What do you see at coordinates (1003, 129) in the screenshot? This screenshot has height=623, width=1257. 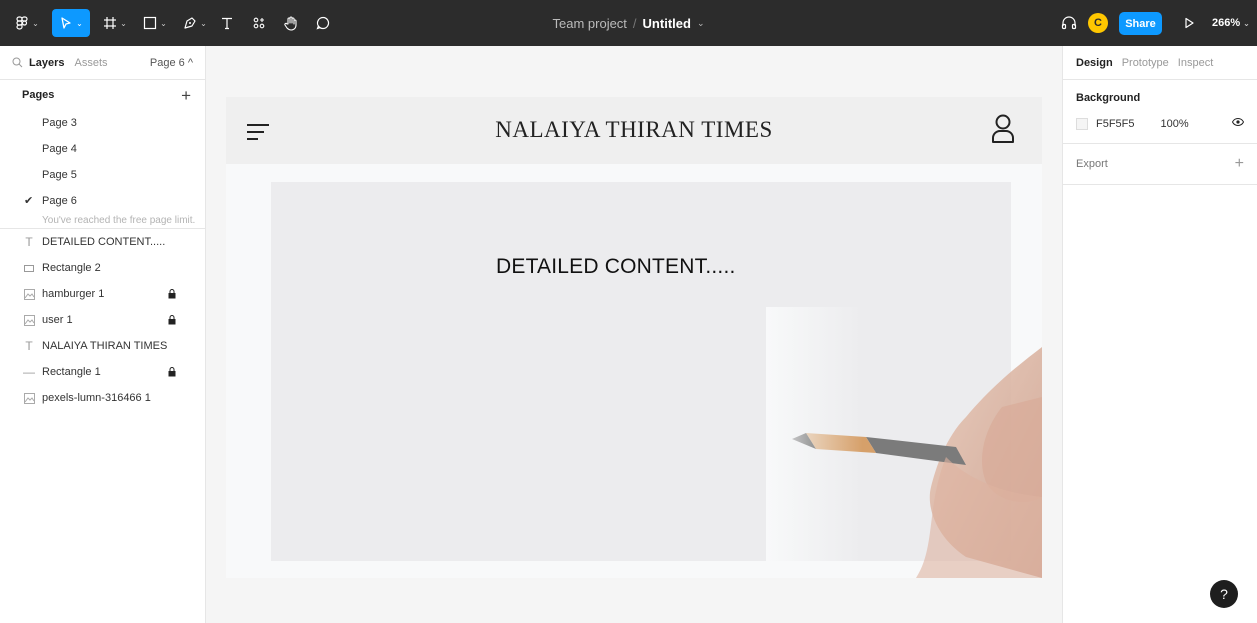 I see `user-icon` at bounding box center [1003, 129].